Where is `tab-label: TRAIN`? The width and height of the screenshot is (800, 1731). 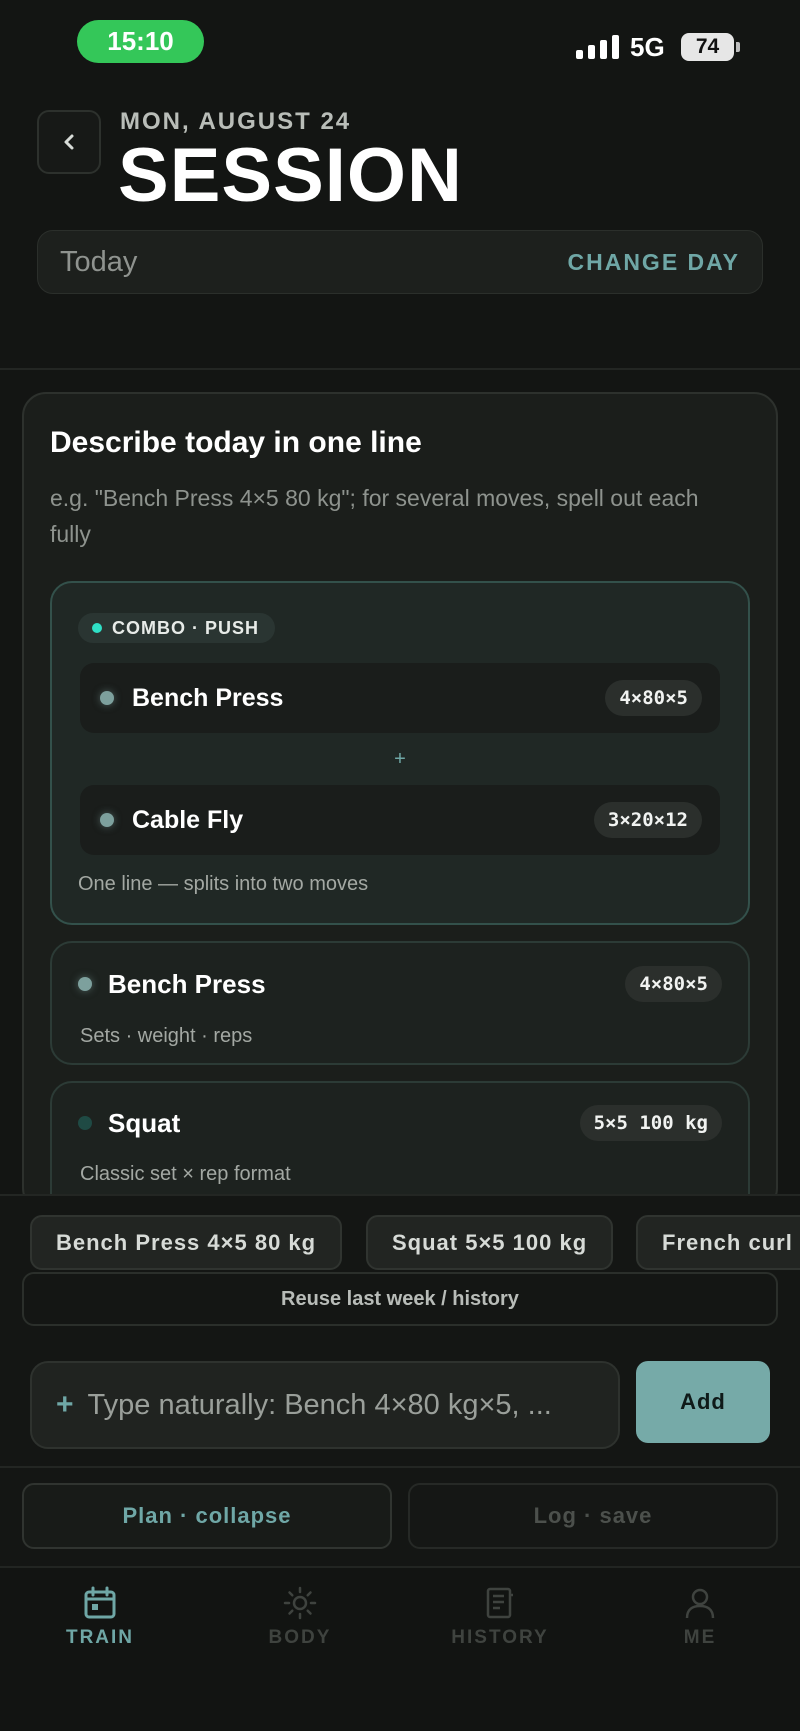
tab-label: TRAIN is located at coordinates (100, 1637).